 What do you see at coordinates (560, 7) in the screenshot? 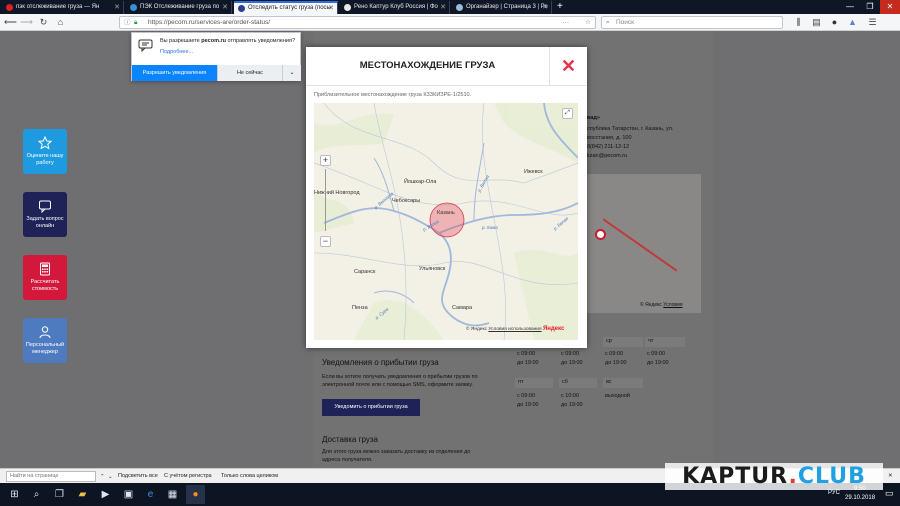
I see `new-tab-button: +` at bounding box center [560, 7].